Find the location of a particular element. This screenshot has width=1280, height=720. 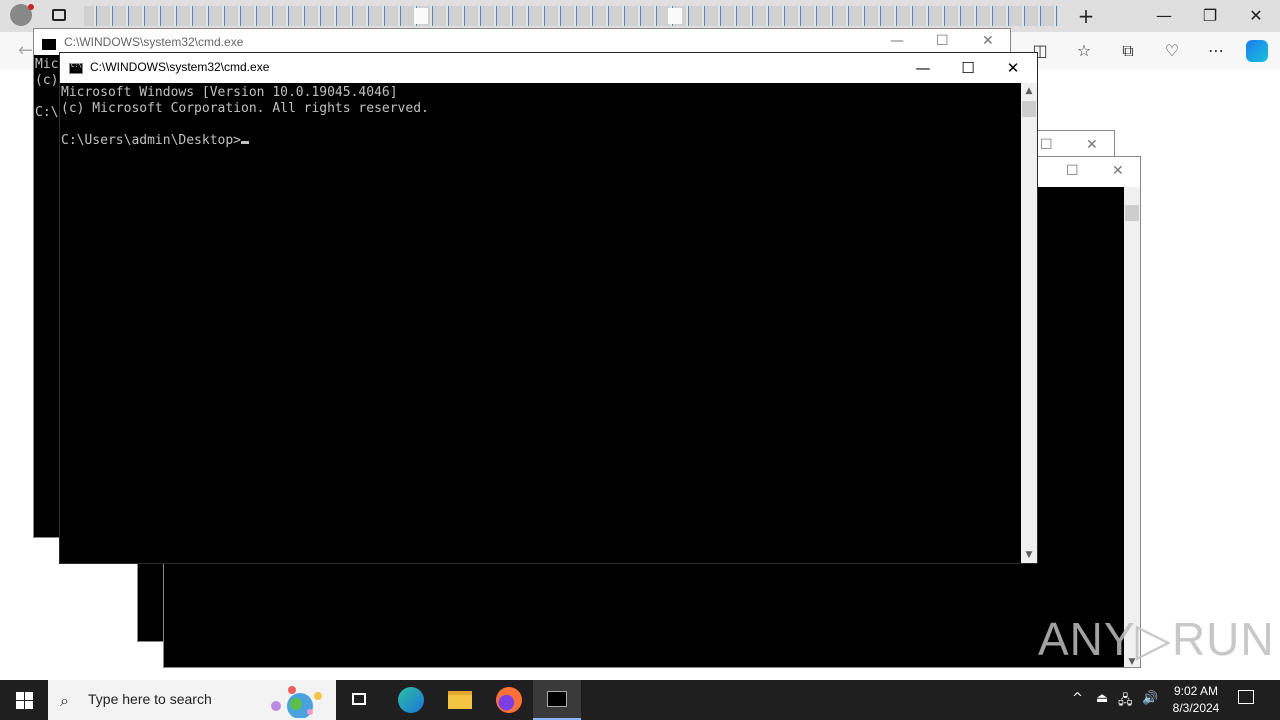

command-prompt: C:\Users\admin\Desktop> is located at coordinates (151, 140).